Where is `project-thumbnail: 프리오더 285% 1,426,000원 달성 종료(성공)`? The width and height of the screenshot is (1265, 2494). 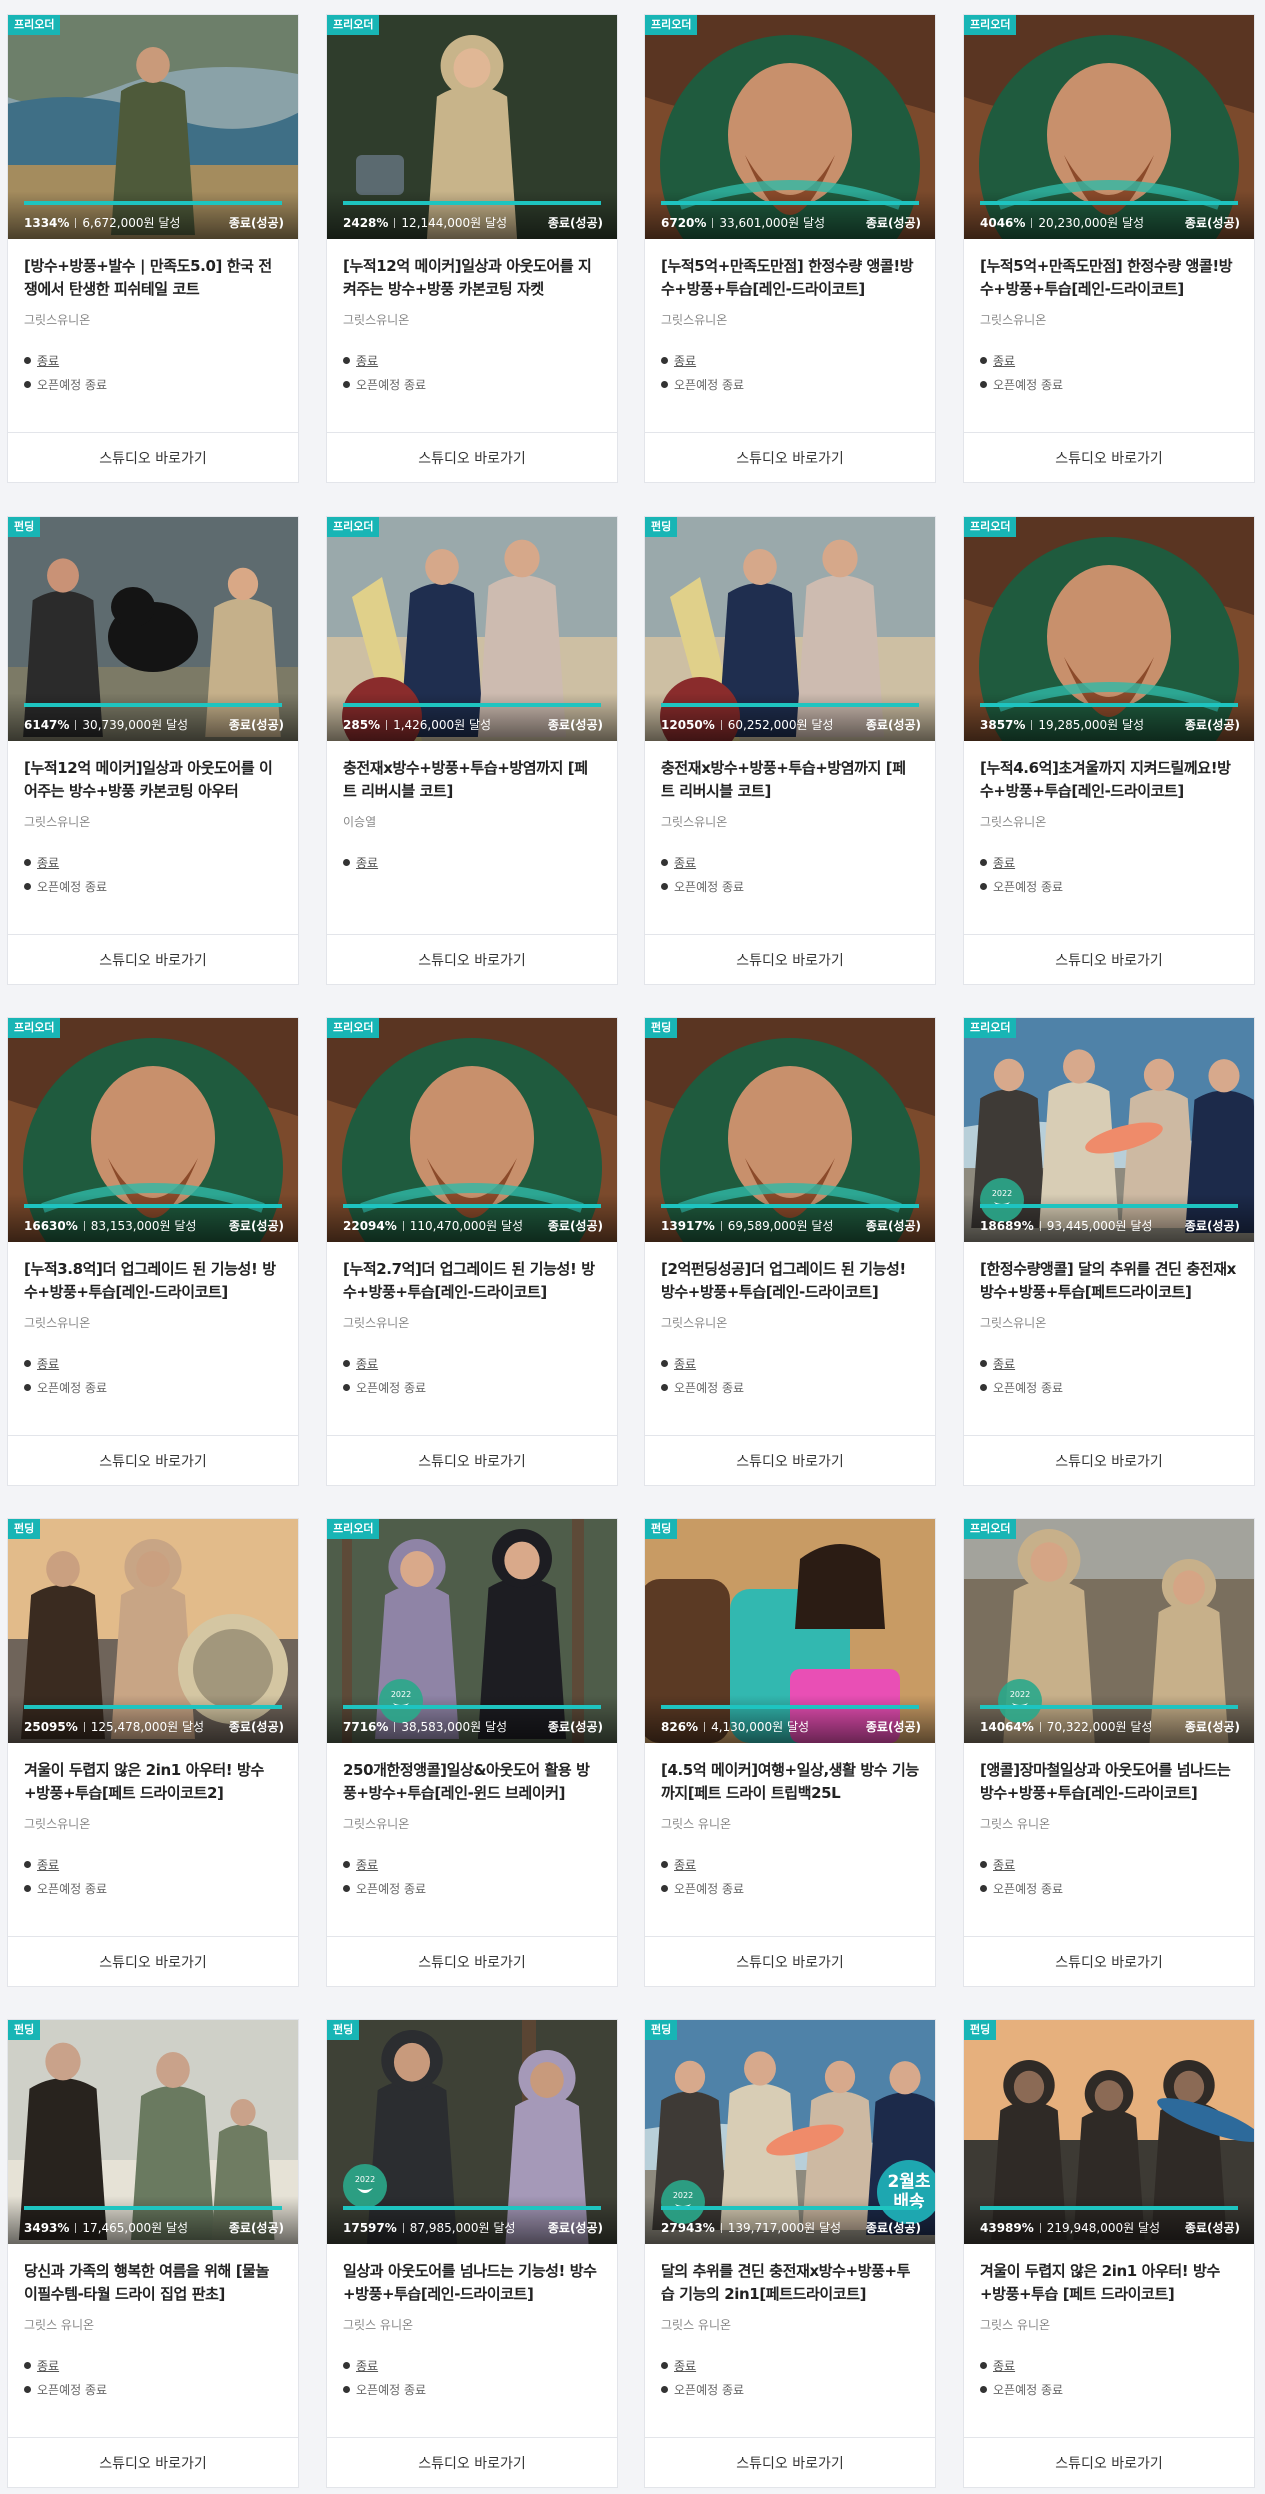 project-thumbnail: 프리오더 285% 1,426,000원 달성 종료(성공) is located at coordinates (472, 629).